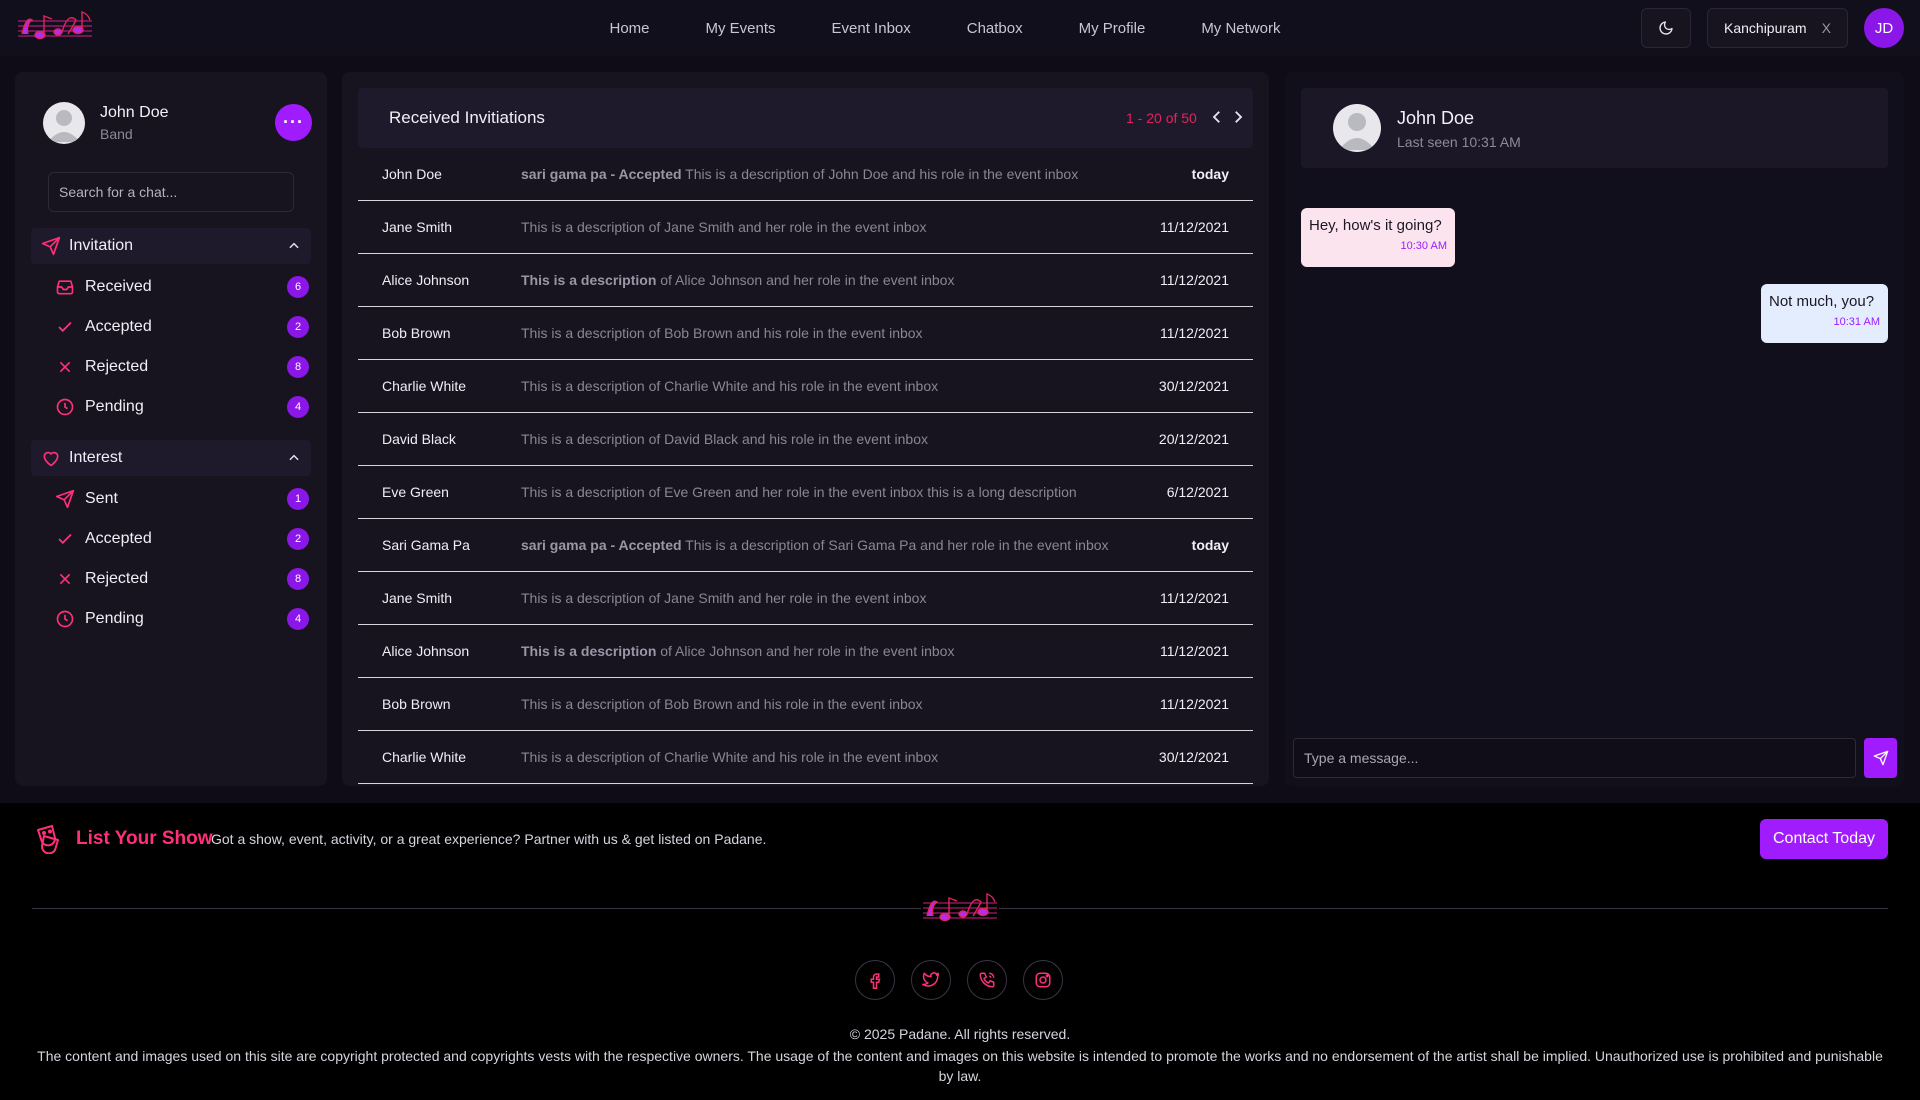 The image size is (1920, 1100). What do you see at coordinates (589, 651) in the screenshot?
I see `row-description-highlight: This is a description` at bounding box center [589, 651].